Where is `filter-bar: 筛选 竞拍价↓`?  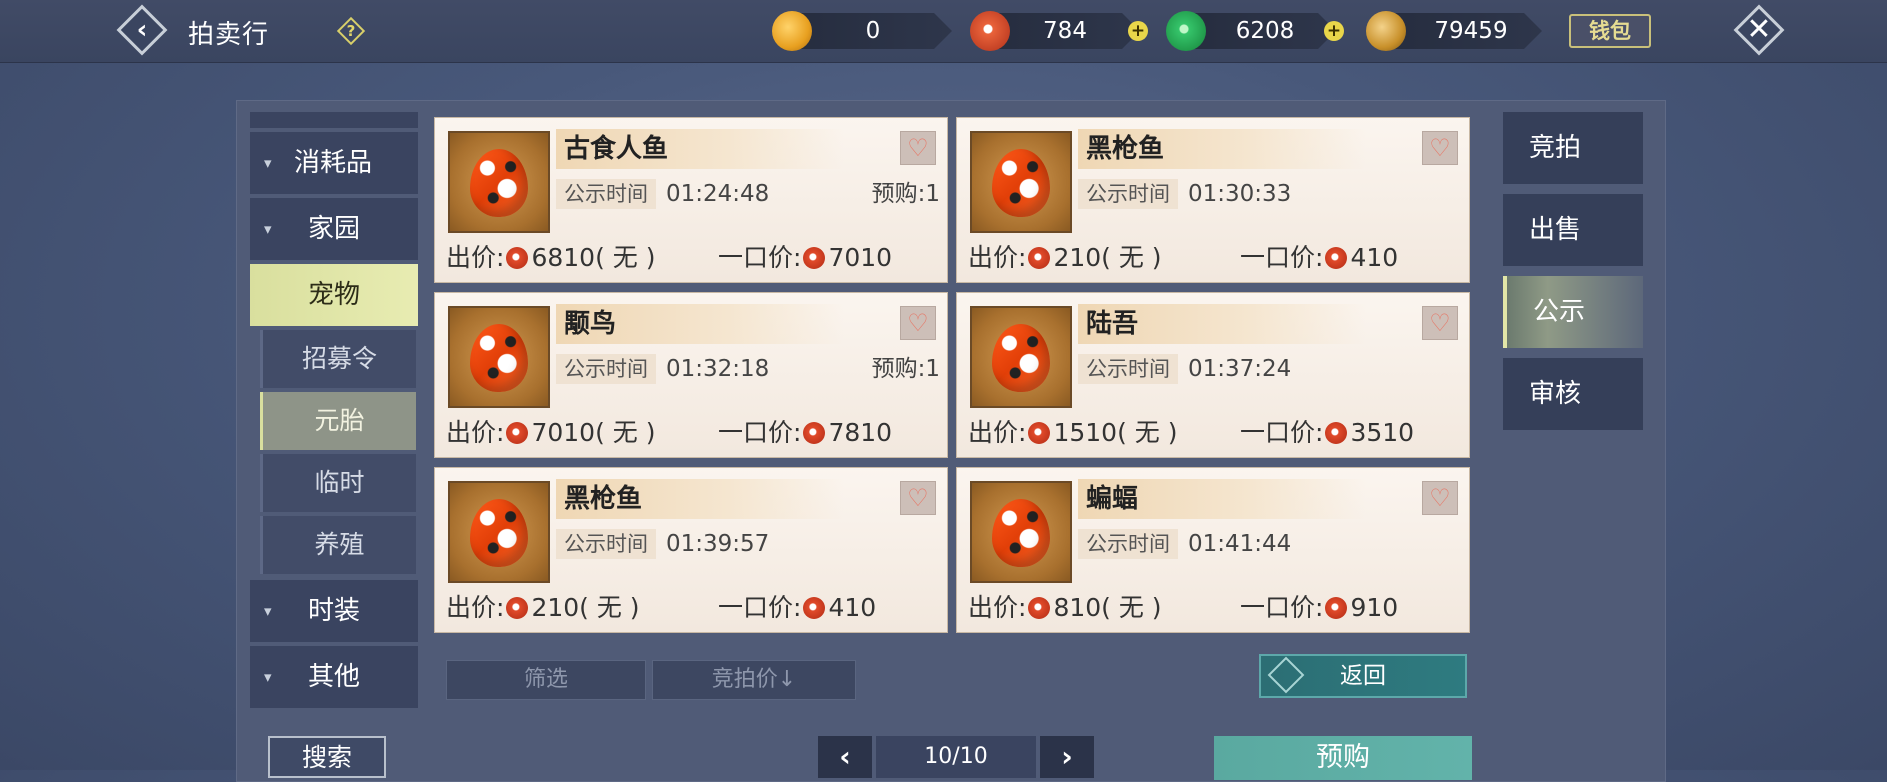
filter-bar: 筛选 竞拍价↓ is located at coordinates (652, 681).